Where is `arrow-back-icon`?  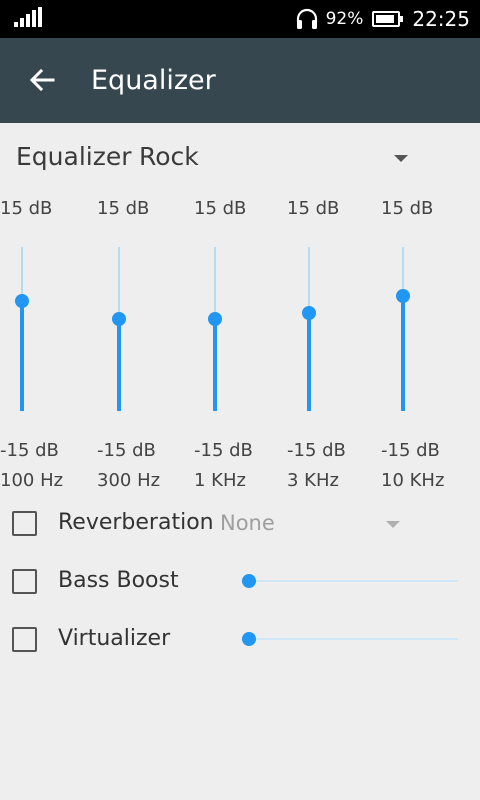 arrow-back-icon is located at coordinates (42, 80).